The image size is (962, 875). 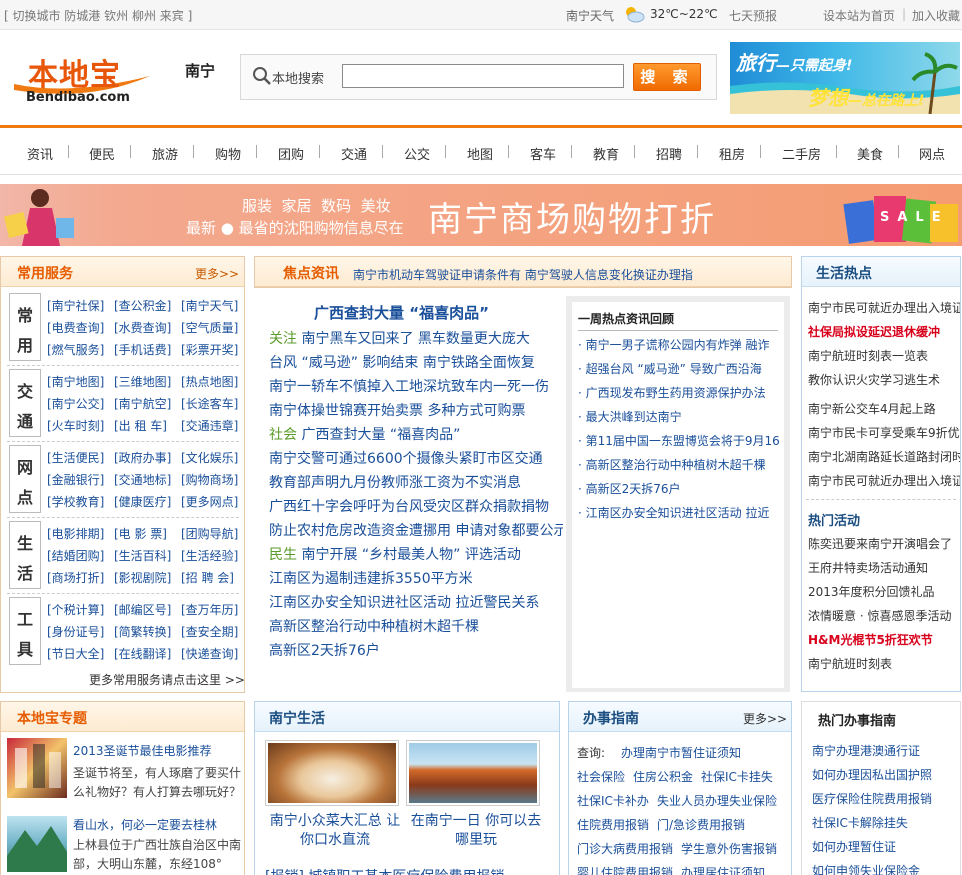 I want to click on service-link: [健康医疗], so click(x=142, y=501).